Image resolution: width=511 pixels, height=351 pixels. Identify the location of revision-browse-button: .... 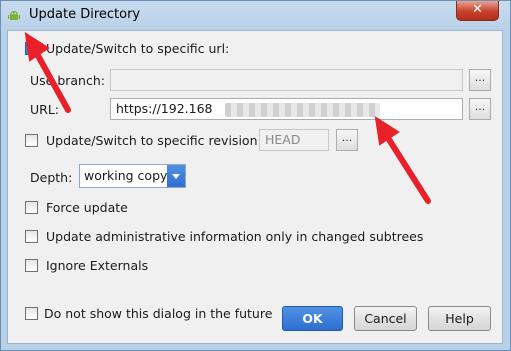
(347, 140).